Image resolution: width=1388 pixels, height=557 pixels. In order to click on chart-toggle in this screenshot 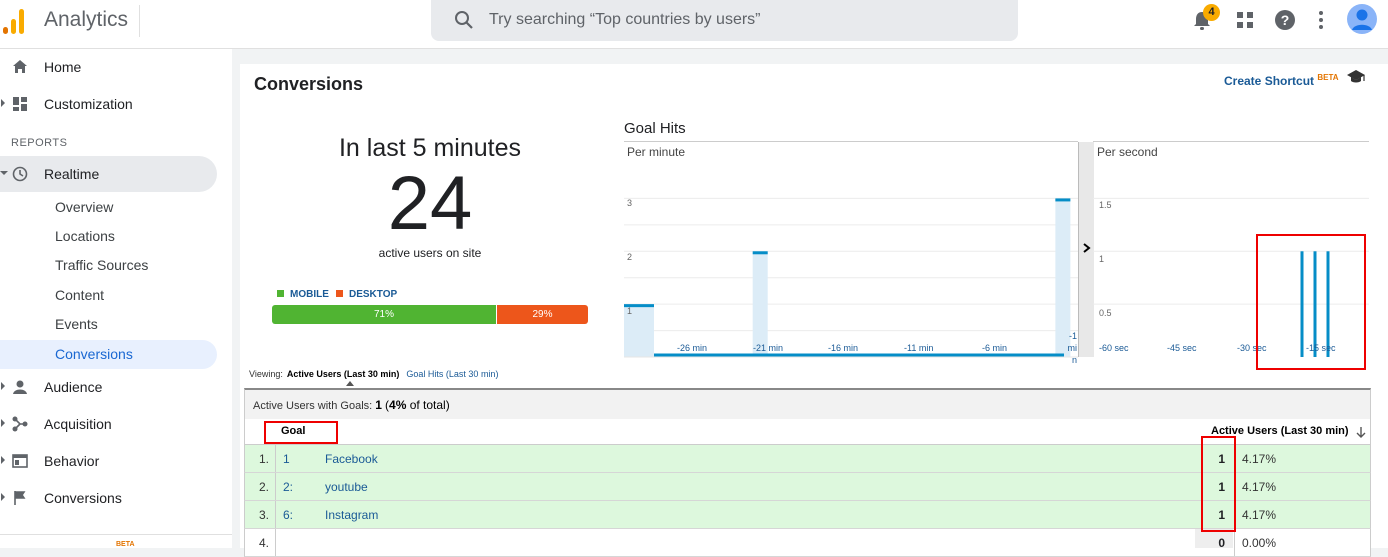, I will do `click(1086, 249)`.